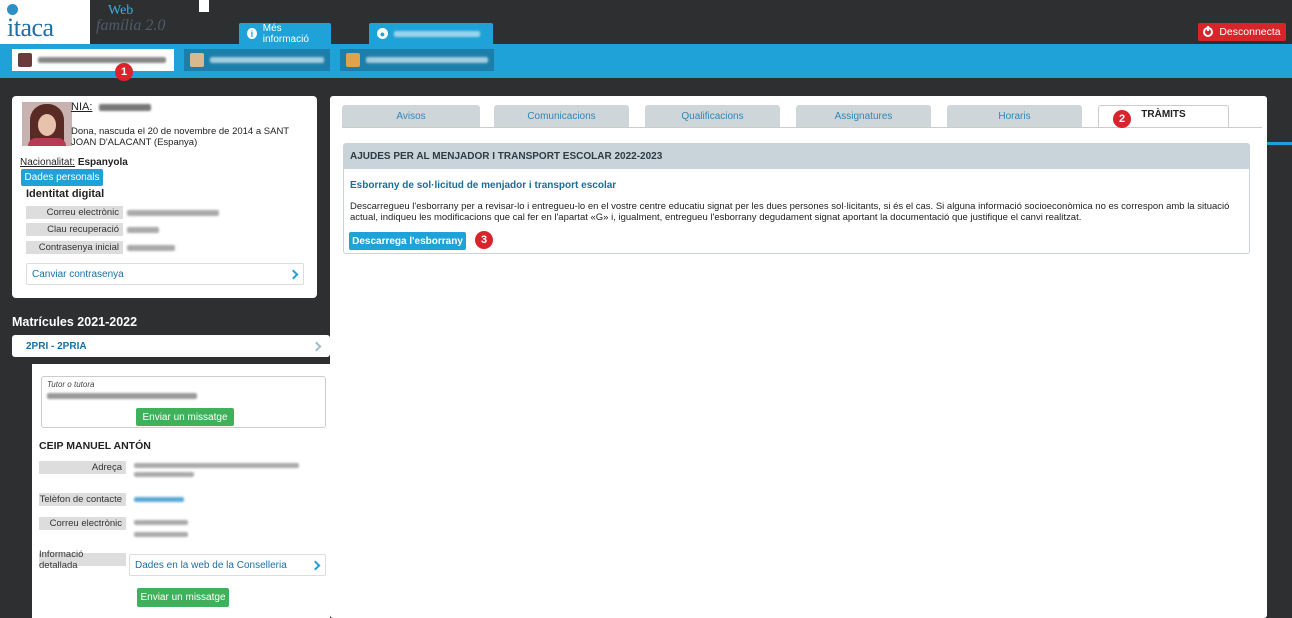  I want to click on tab-avisos: Avisos, so click(411, 116).